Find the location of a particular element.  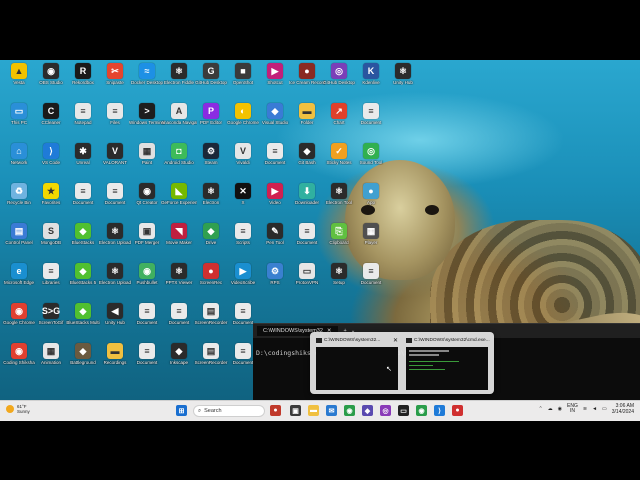

desktop-icon: ≈ Docker Desktop is located at coordinates (147, 79).